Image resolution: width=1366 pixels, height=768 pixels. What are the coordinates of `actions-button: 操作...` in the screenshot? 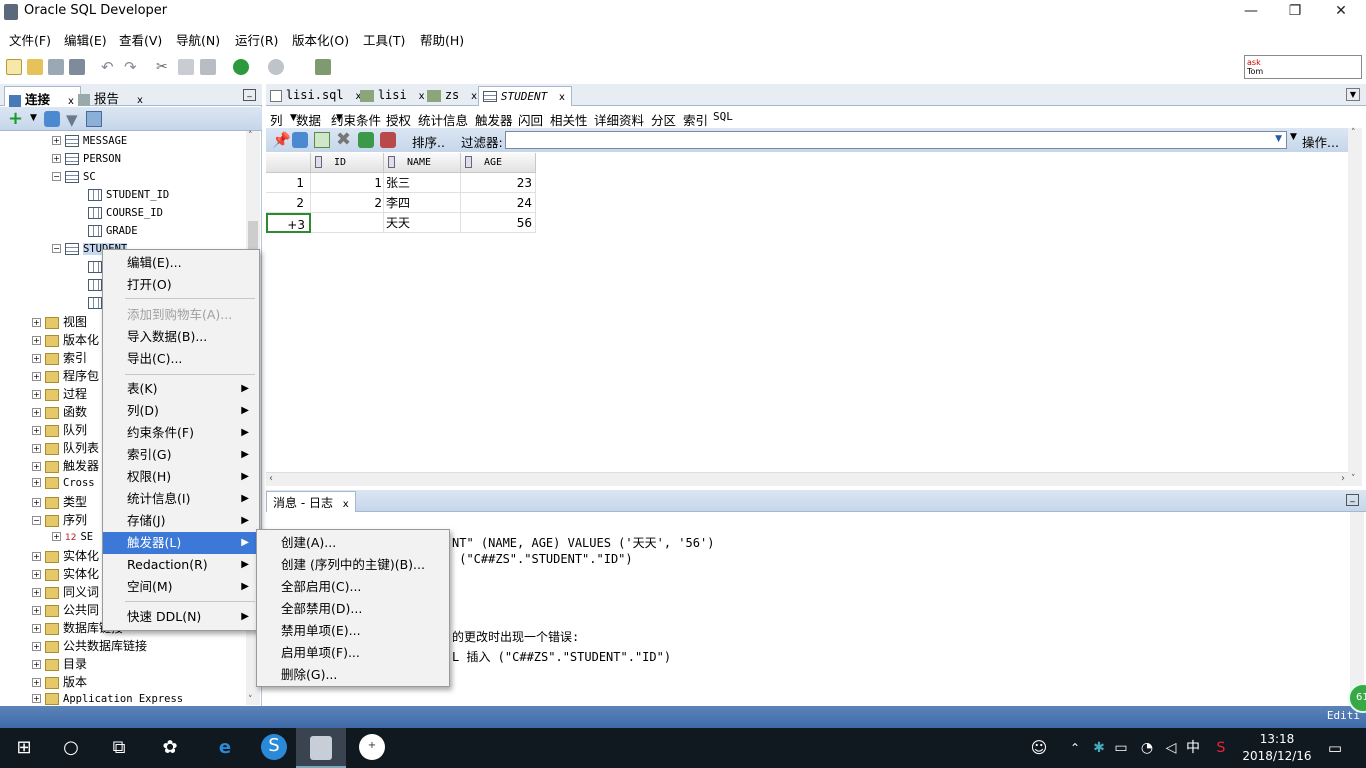 It's located at (1320, 141).